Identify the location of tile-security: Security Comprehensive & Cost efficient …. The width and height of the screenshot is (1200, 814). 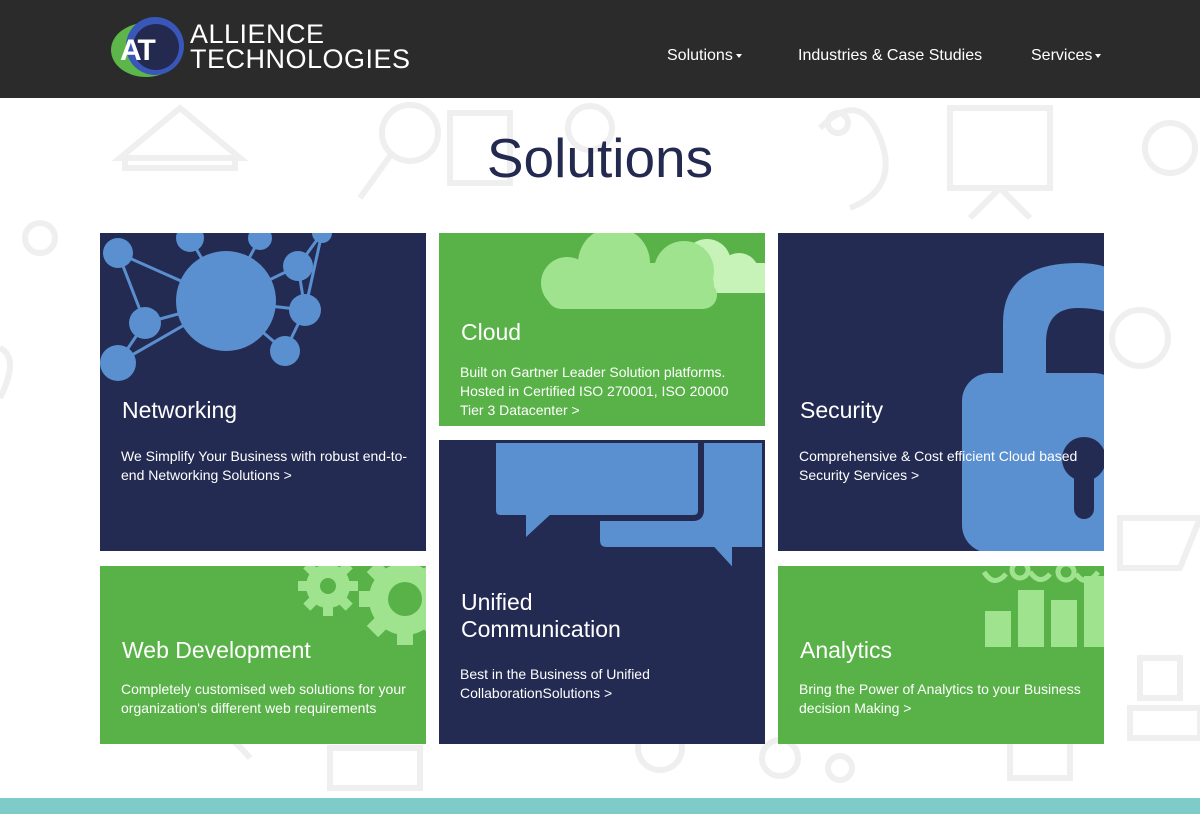
(941, 392).